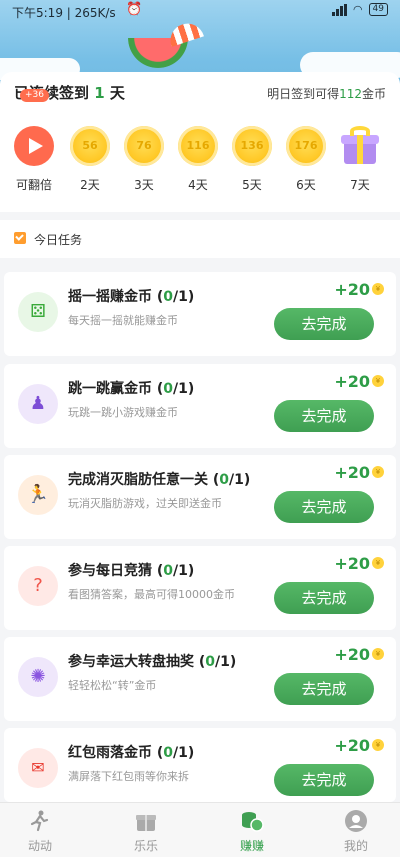 This screenshot has width=400, height=857. Describe the element at coordinates (357, 9) in the screenshot. I see `wifi-icon: ◠` at that location.